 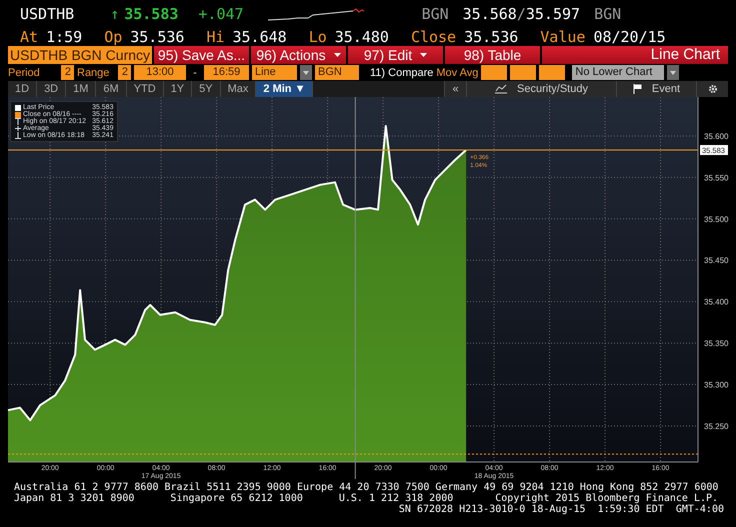 I want to click on contact-line: Australia 61 2 9777 8600 Brazil 5511 2395 9000 Europe 44 20 7330 7500 Germany 49 69 9204 1210 Hong Kong 852 2977 6000, so click(x=366, y=487).